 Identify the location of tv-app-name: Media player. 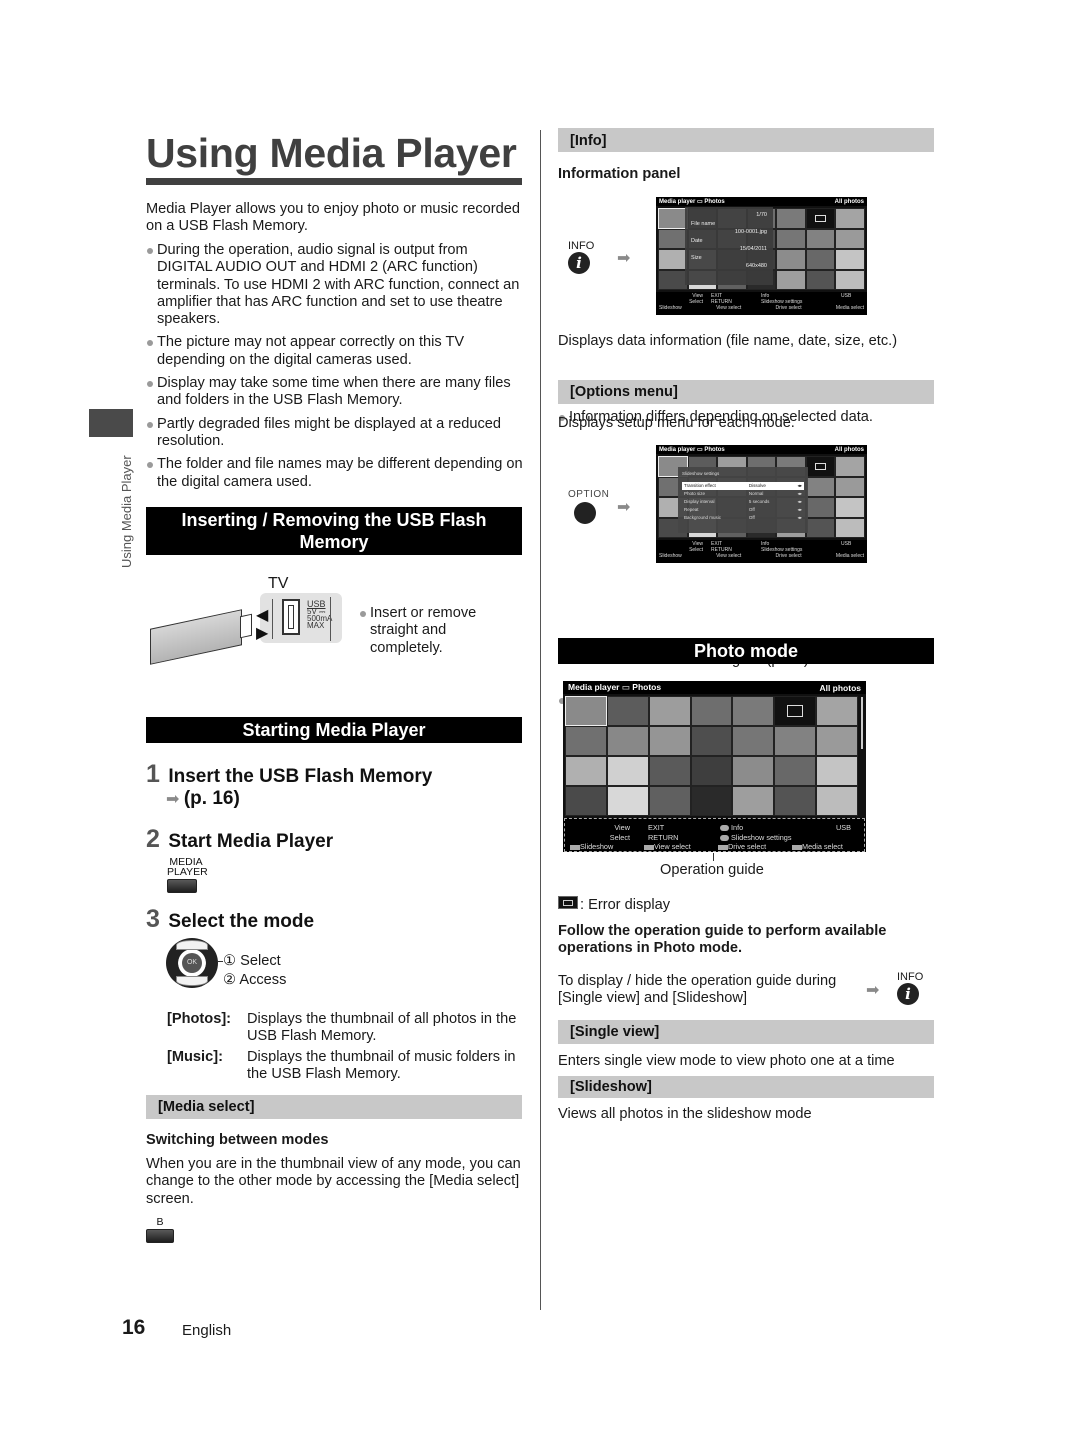
(594, 687).